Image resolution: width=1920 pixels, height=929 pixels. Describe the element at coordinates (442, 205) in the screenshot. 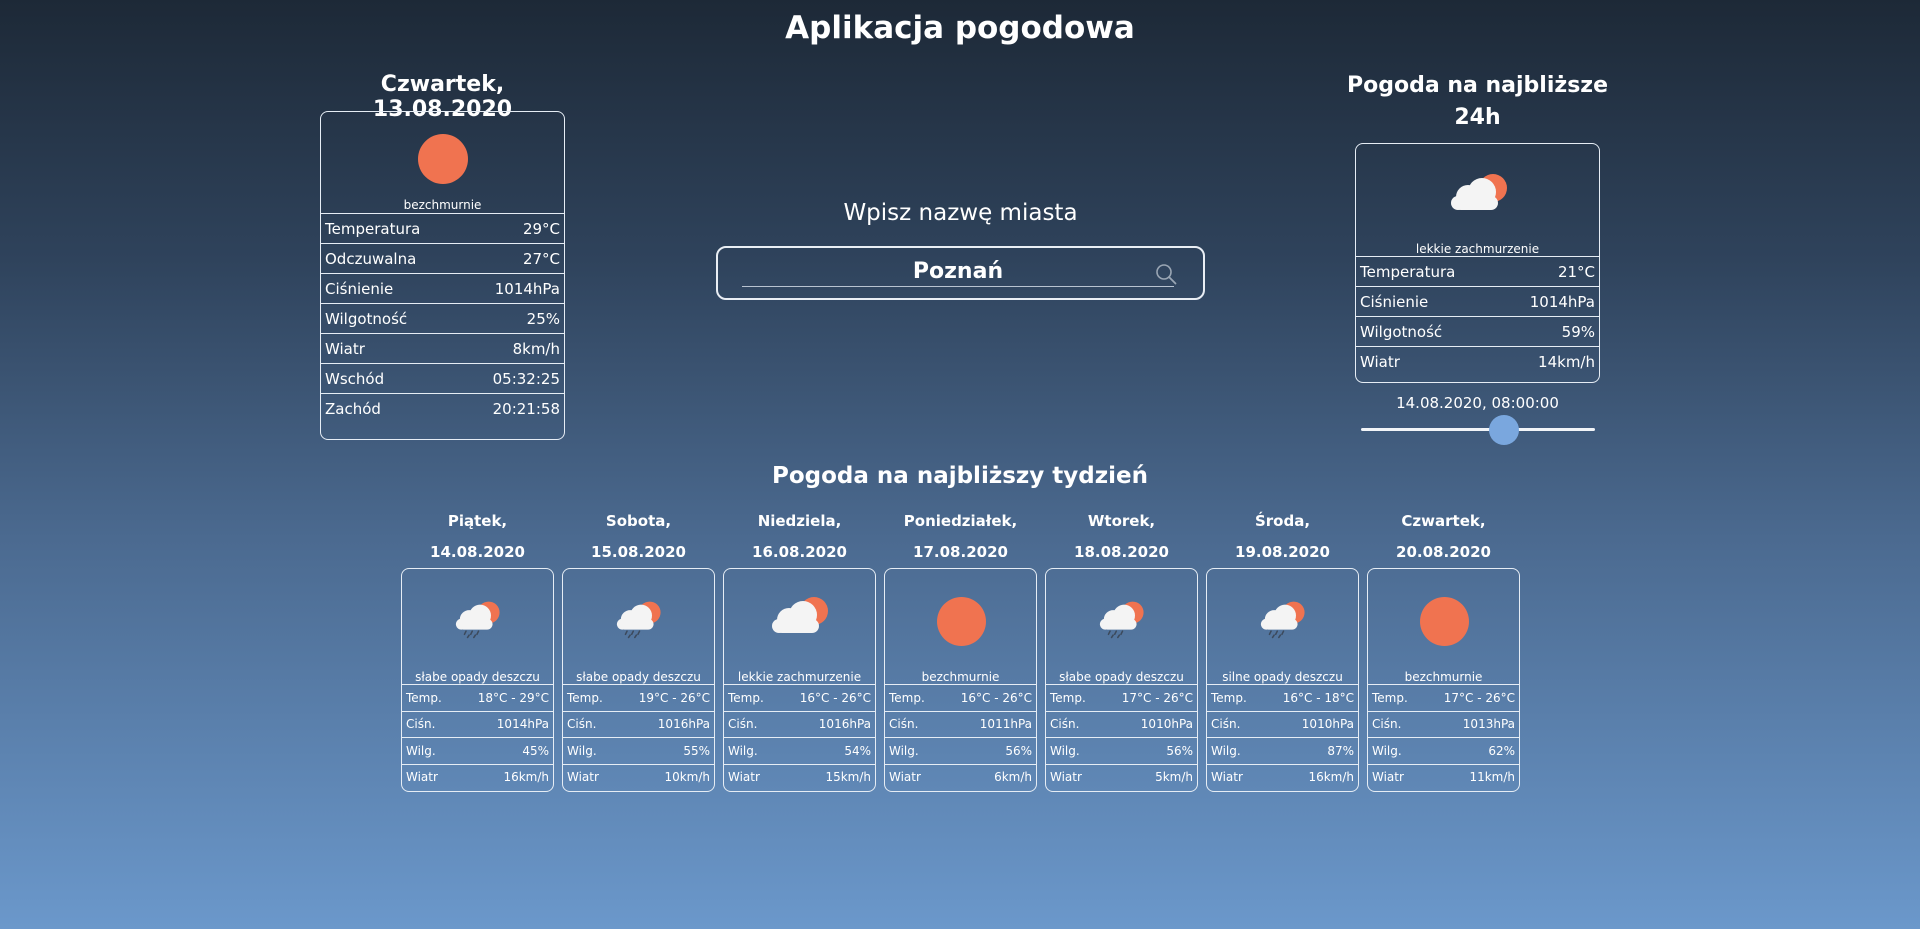

I see `today-description: bezchmurnie` at that location.